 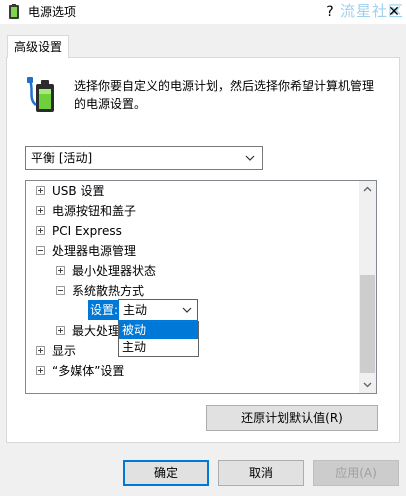 What do you see at coordinates (158, 310) in the screenshot?
I see `cooling-policy-select: 主动` at bounding box center [158, 310].